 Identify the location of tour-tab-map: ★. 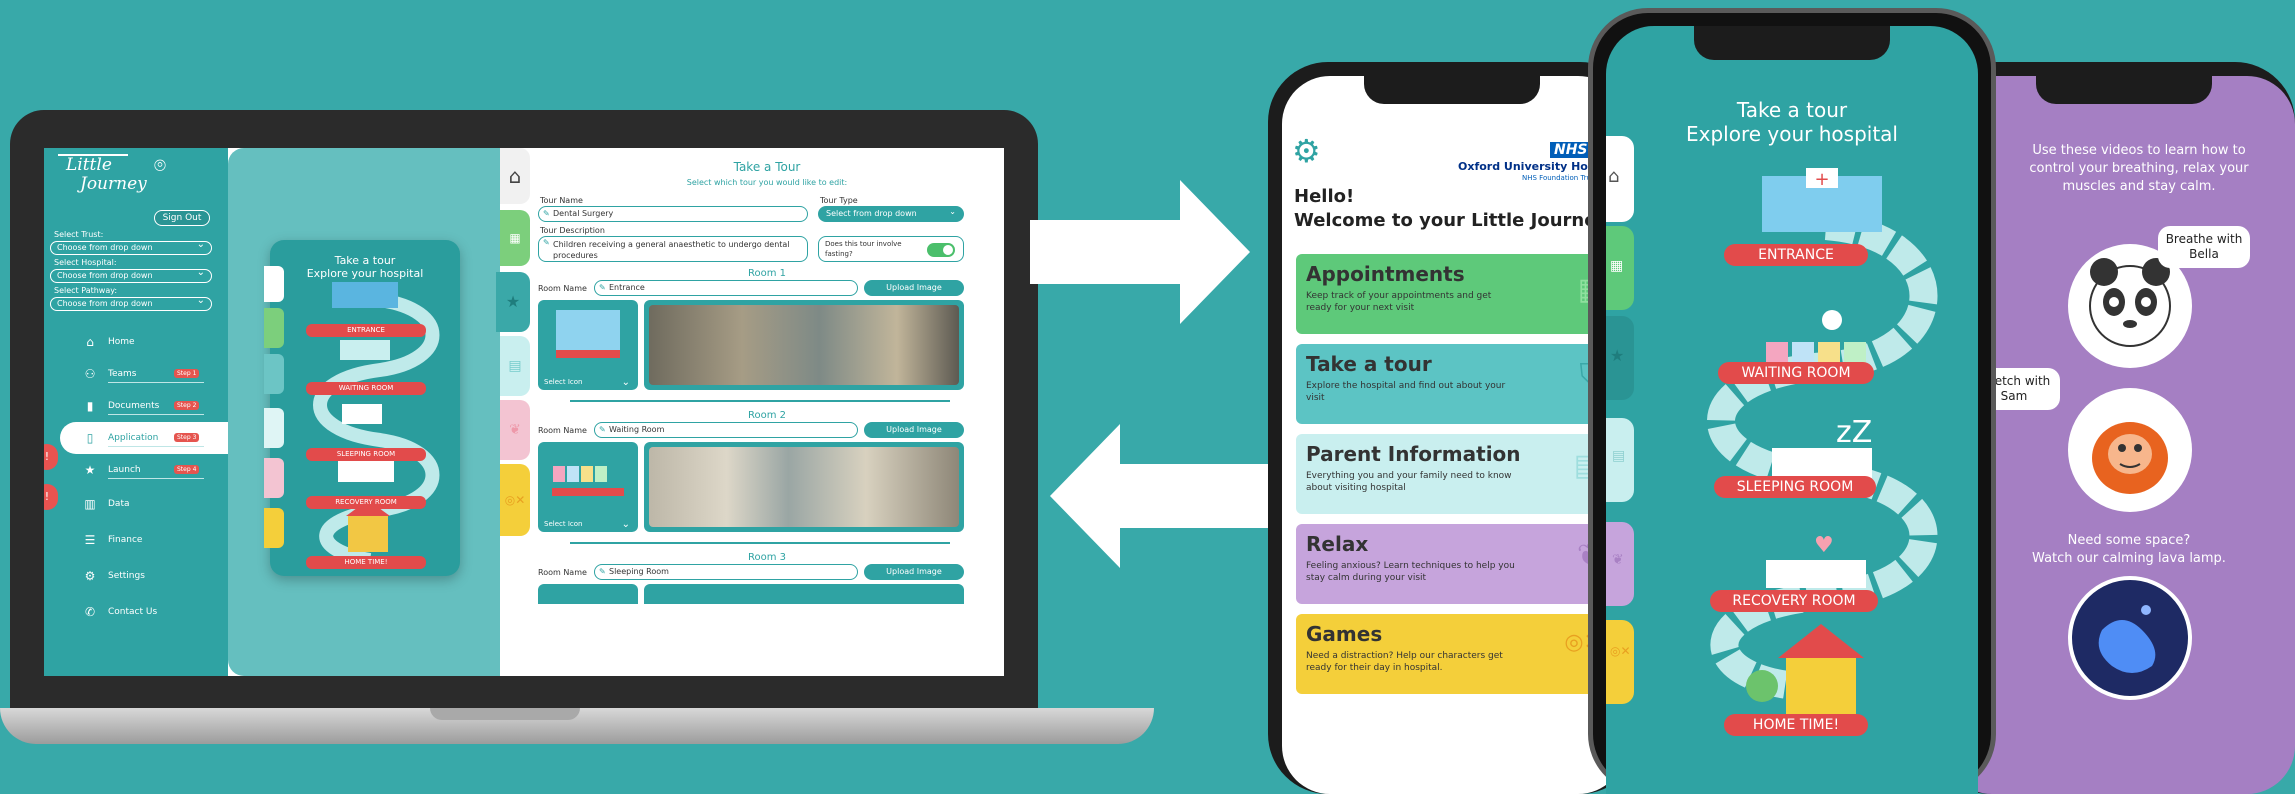
(1620, 358).